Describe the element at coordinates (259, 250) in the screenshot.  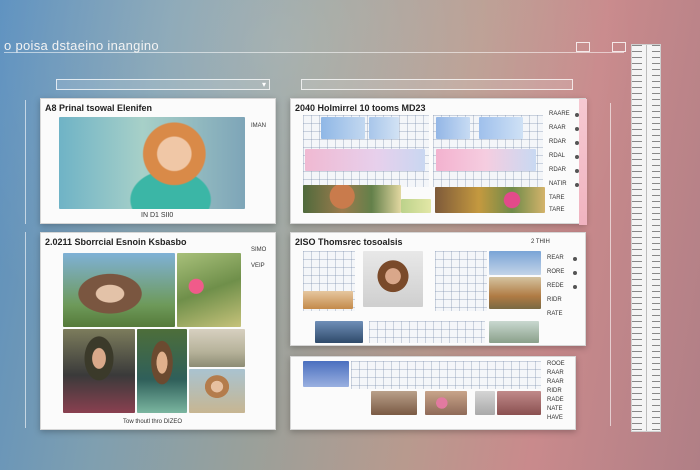
I see `side-label: SIMO` at that location.